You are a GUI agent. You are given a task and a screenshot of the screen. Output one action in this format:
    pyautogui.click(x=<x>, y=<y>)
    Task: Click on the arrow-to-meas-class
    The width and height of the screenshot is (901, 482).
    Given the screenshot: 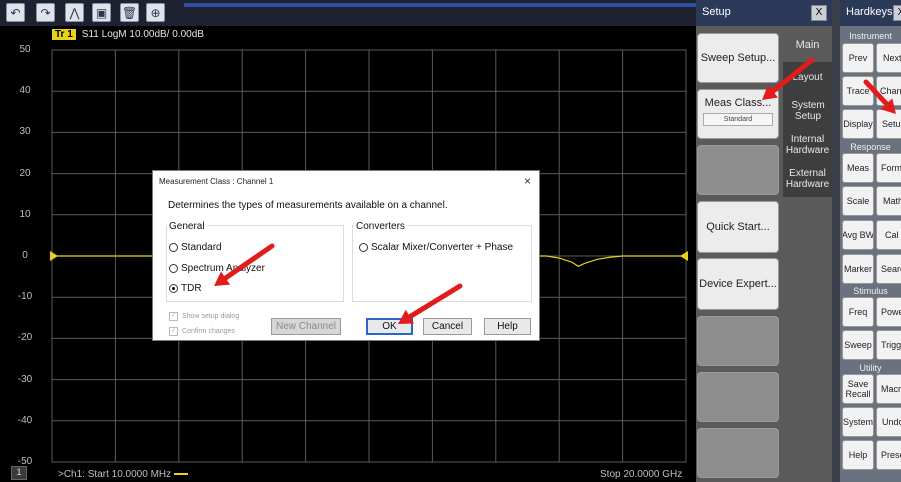 What is the action you would take?
    pyautogui.click(x=788, y=78)
    